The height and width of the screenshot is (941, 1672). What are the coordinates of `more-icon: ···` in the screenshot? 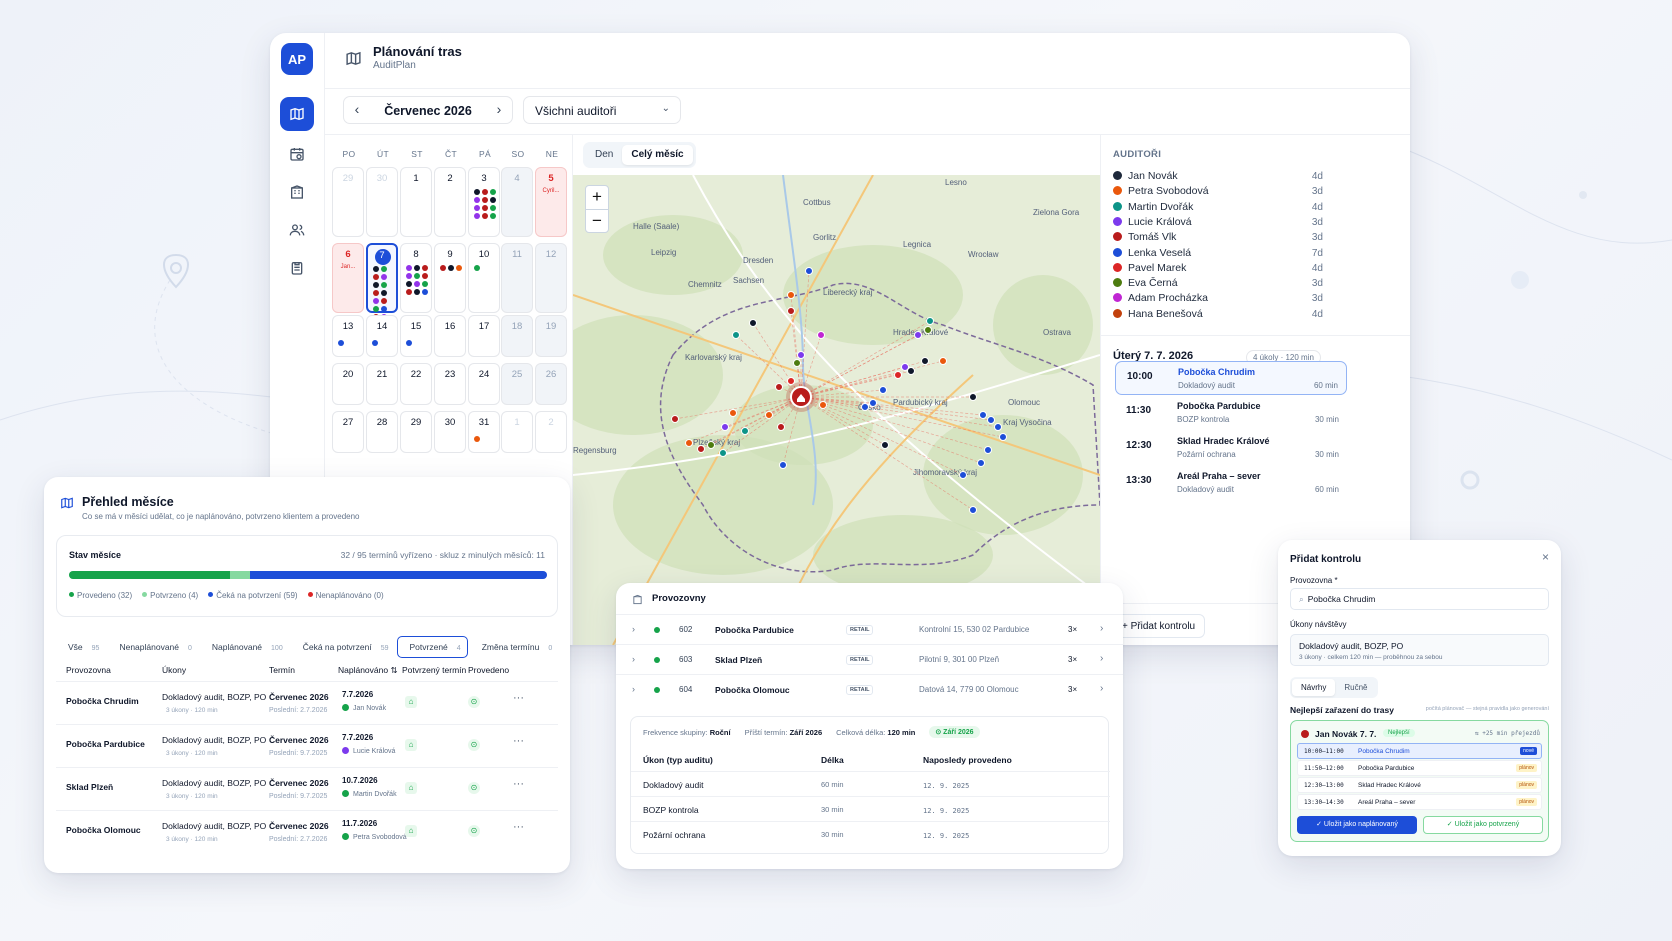 It's located at (518, 827).